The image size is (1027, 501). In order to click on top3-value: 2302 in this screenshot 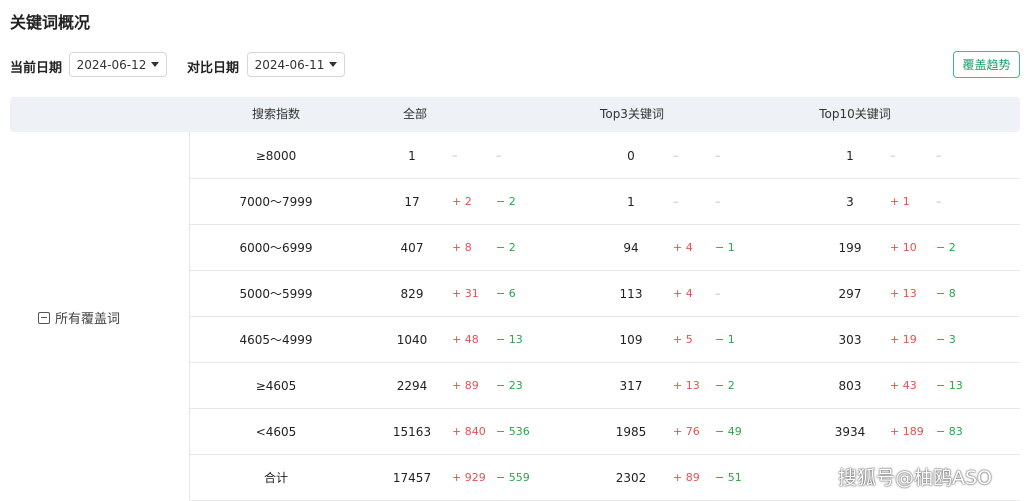, I will do `click(631, 478)`.